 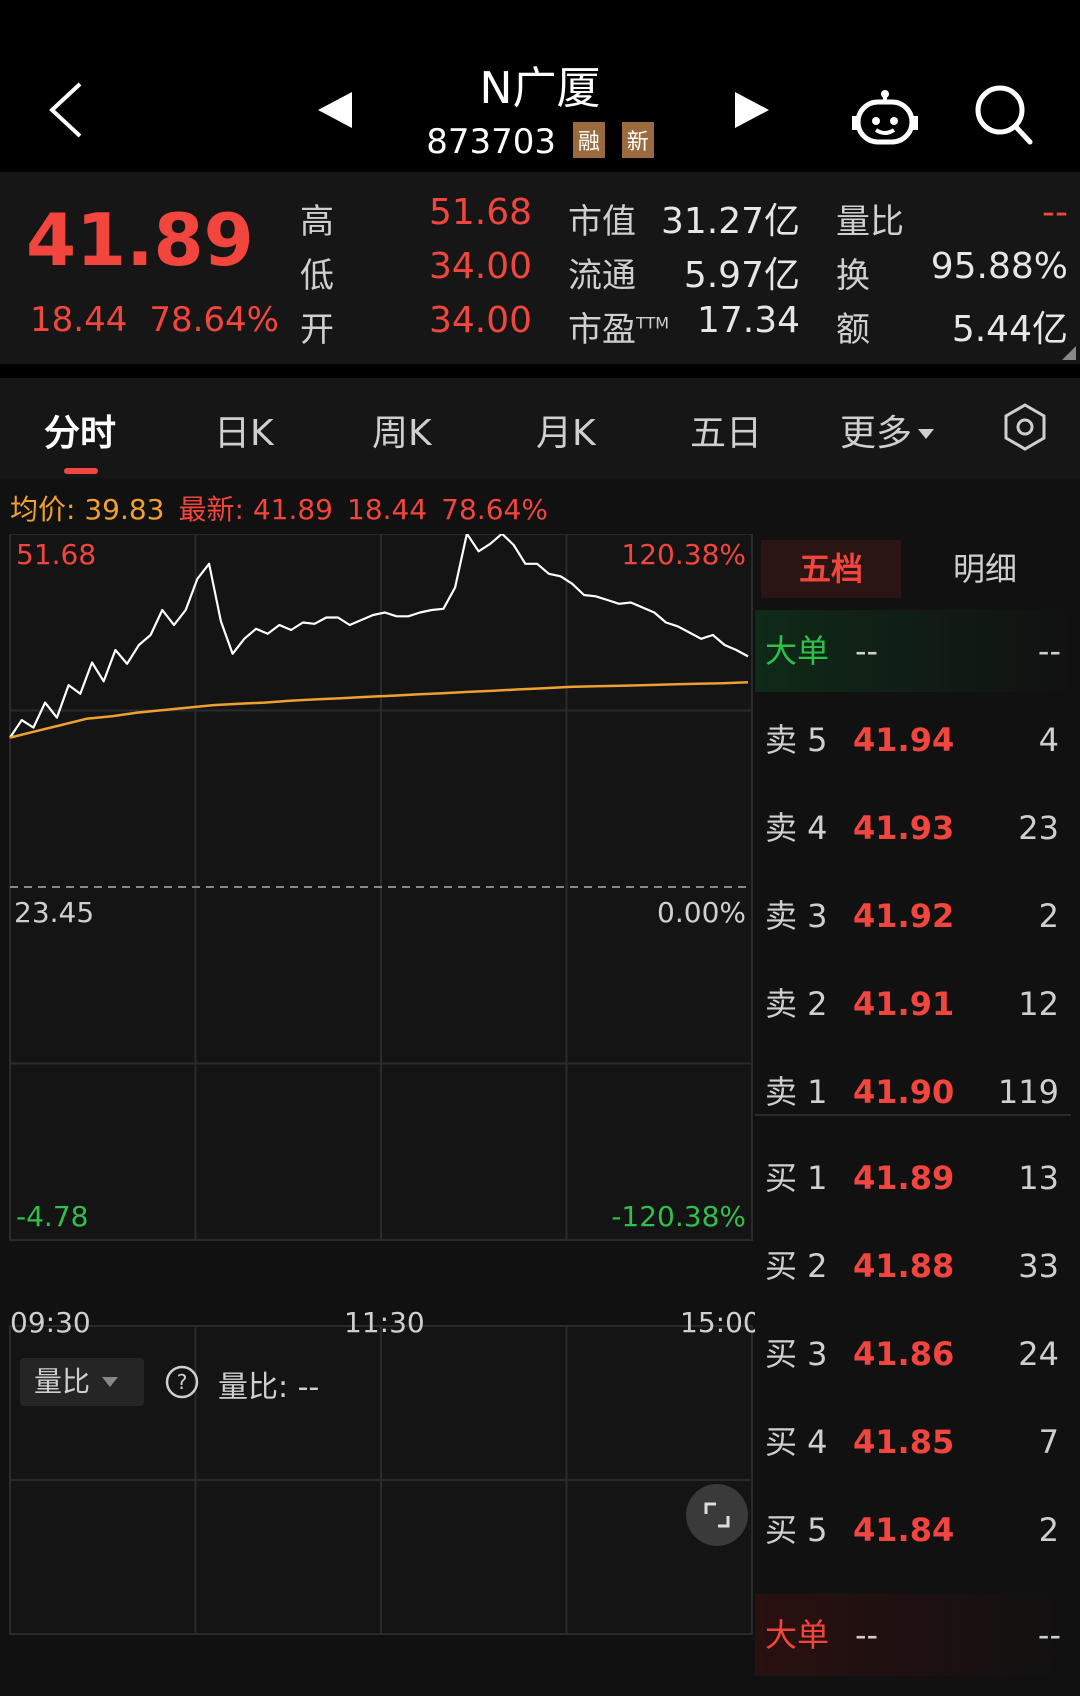 I want to click on latest-change-pct: 78.64%, so click(x=494, y=509).